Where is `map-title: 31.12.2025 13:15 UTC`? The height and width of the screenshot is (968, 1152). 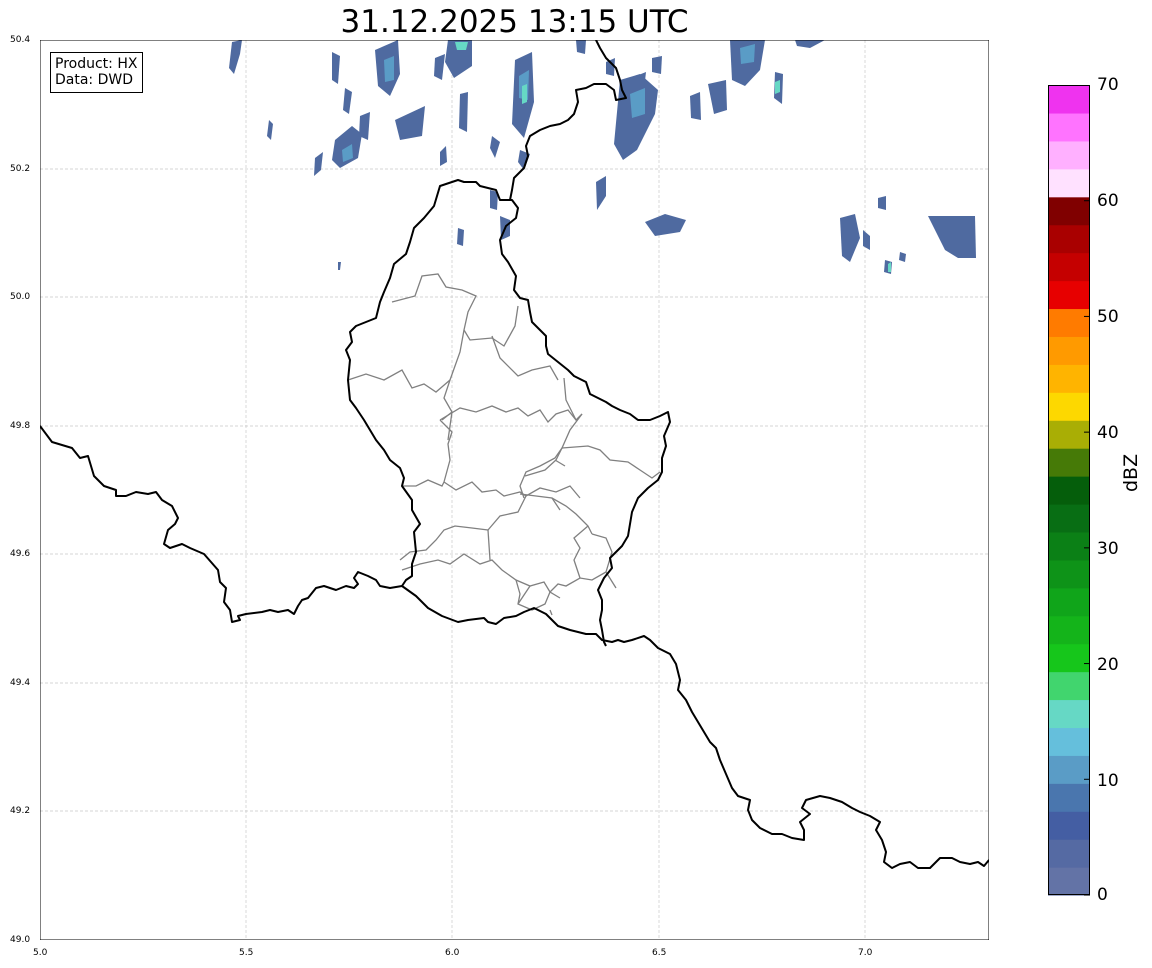 map-title: 31.12.2025 13:15 UTC is located at coordinates (514, 22).